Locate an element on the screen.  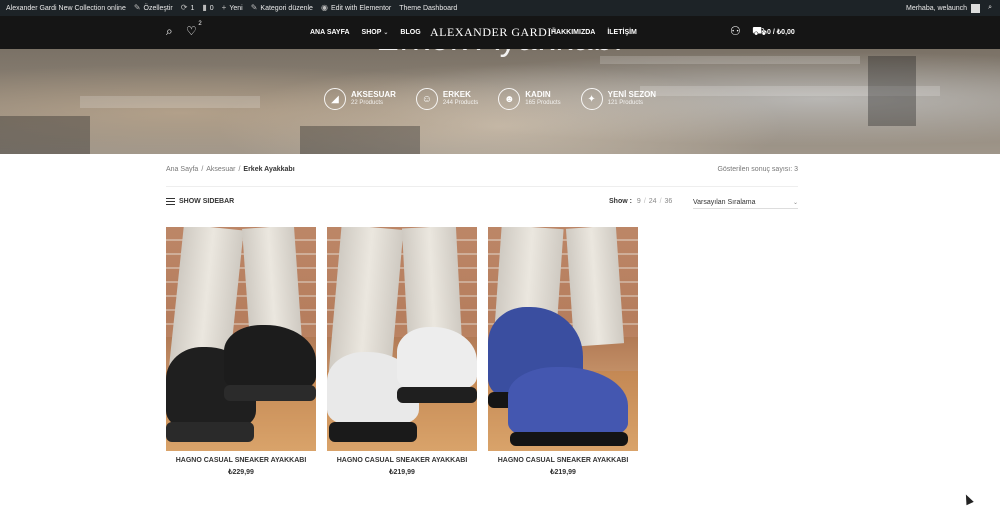
nav-iletisim: İLETİŞİM is located at coordinates (622, 32).